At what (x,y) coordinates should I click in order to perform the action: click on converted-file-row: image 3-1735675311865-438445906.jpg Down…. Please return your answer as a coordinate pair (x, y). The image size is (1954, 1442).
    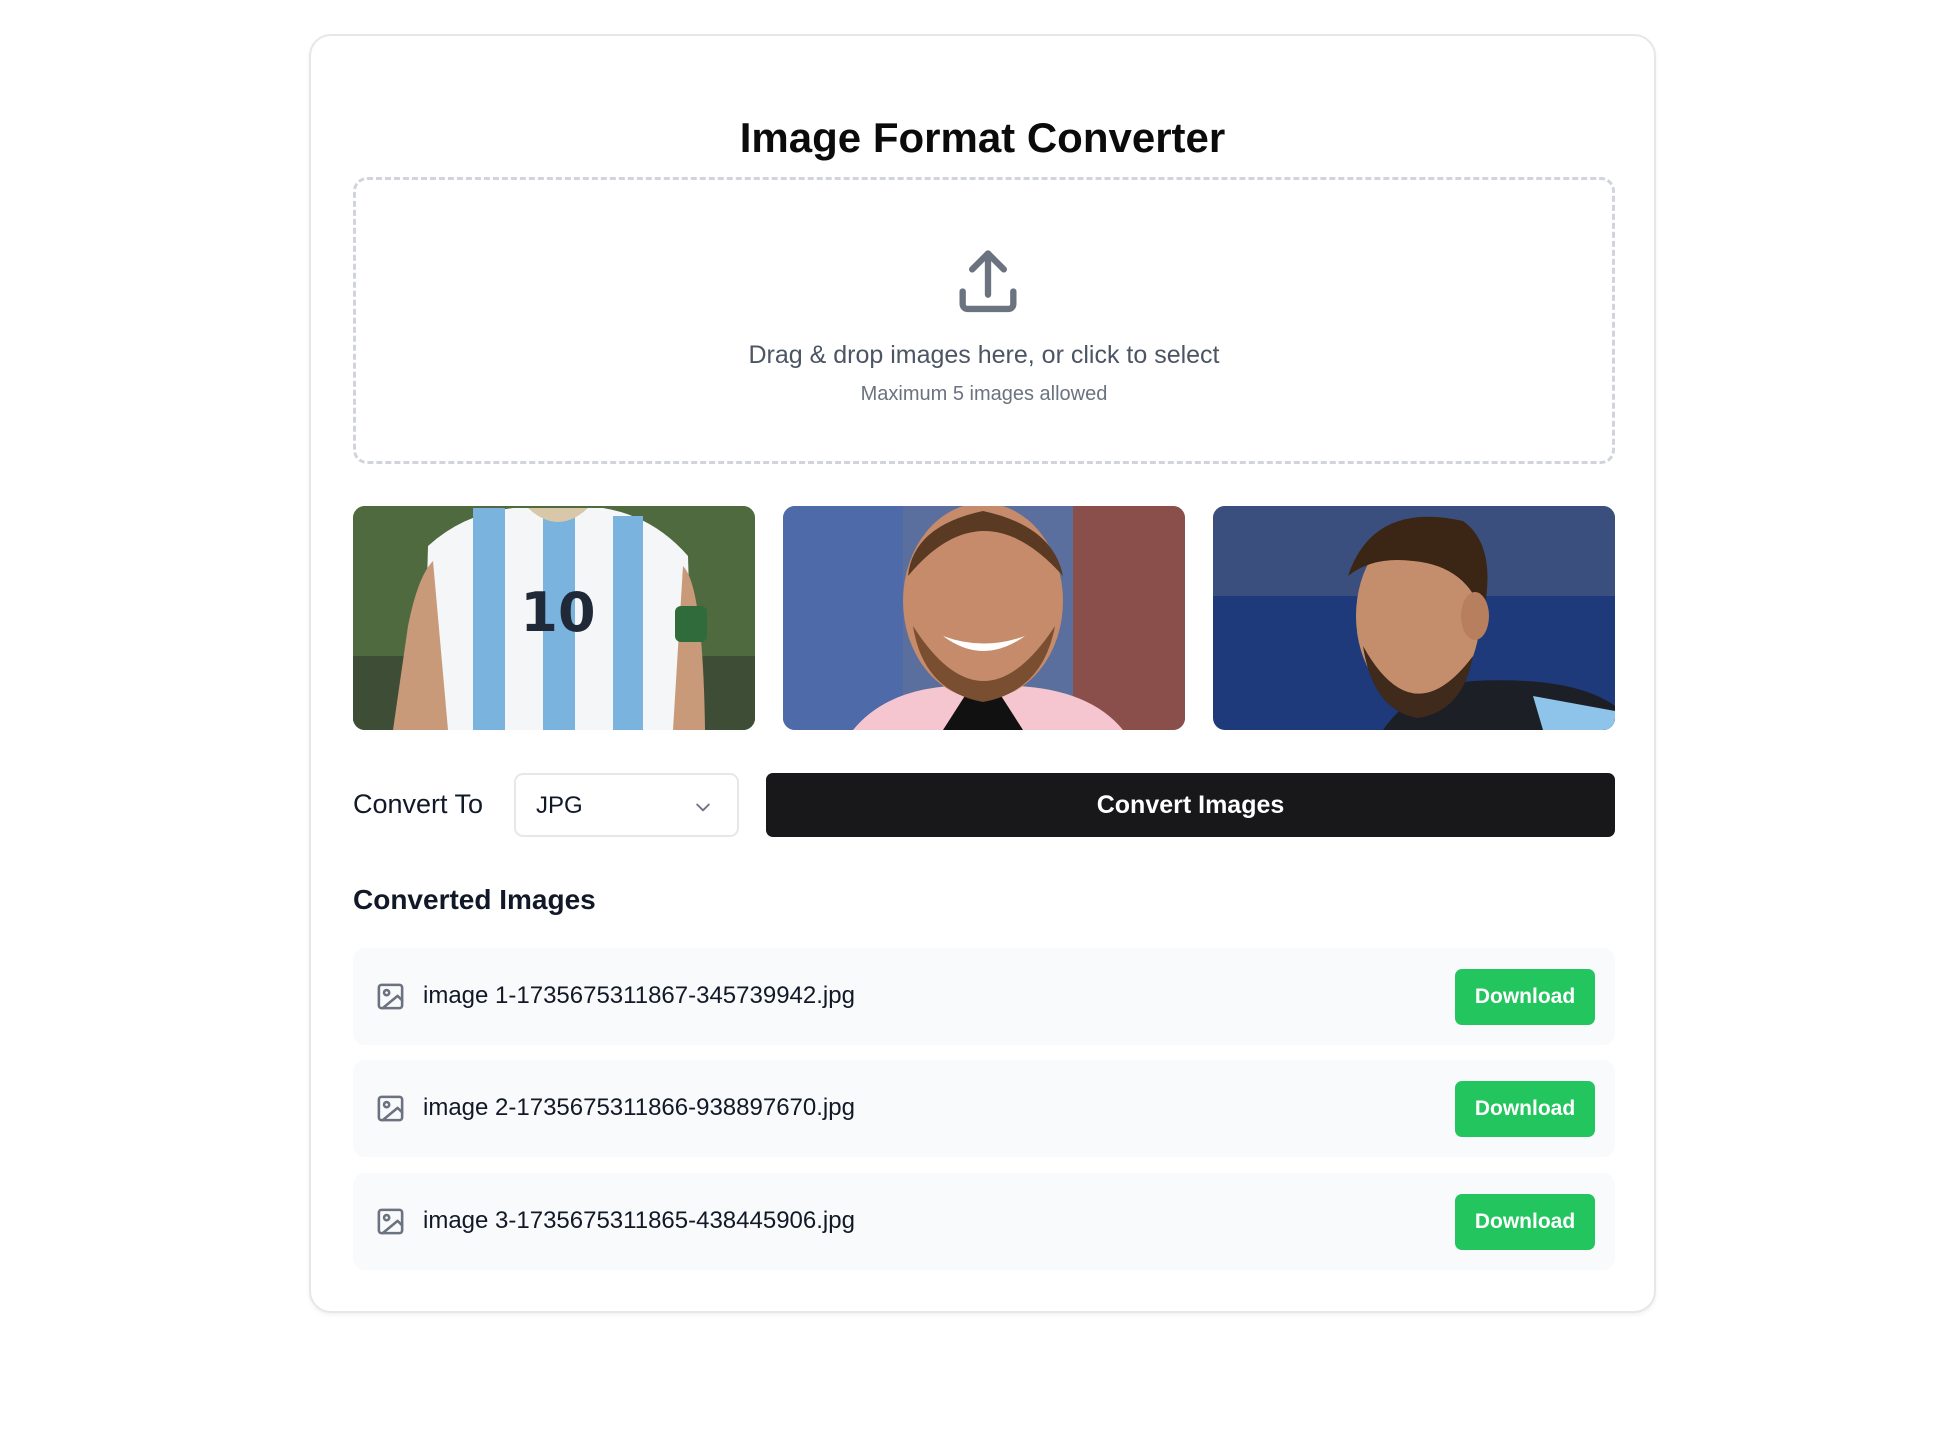
    Looking at the image, I should click on (984, 1221).